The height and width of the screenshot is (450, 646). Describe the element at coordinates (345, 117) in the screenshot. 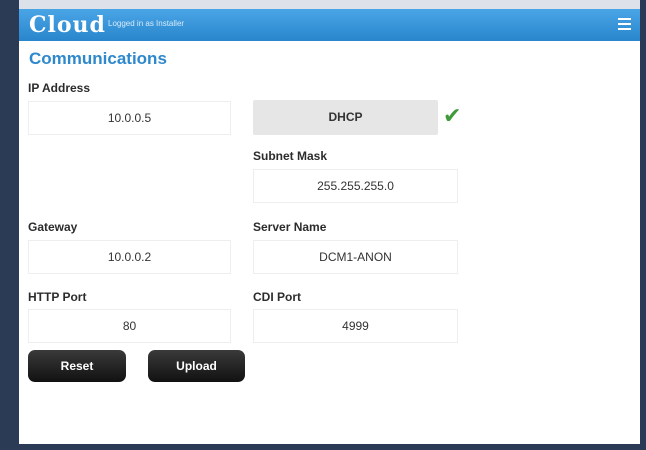

I see `dhcp-button: DHCP` at that location.